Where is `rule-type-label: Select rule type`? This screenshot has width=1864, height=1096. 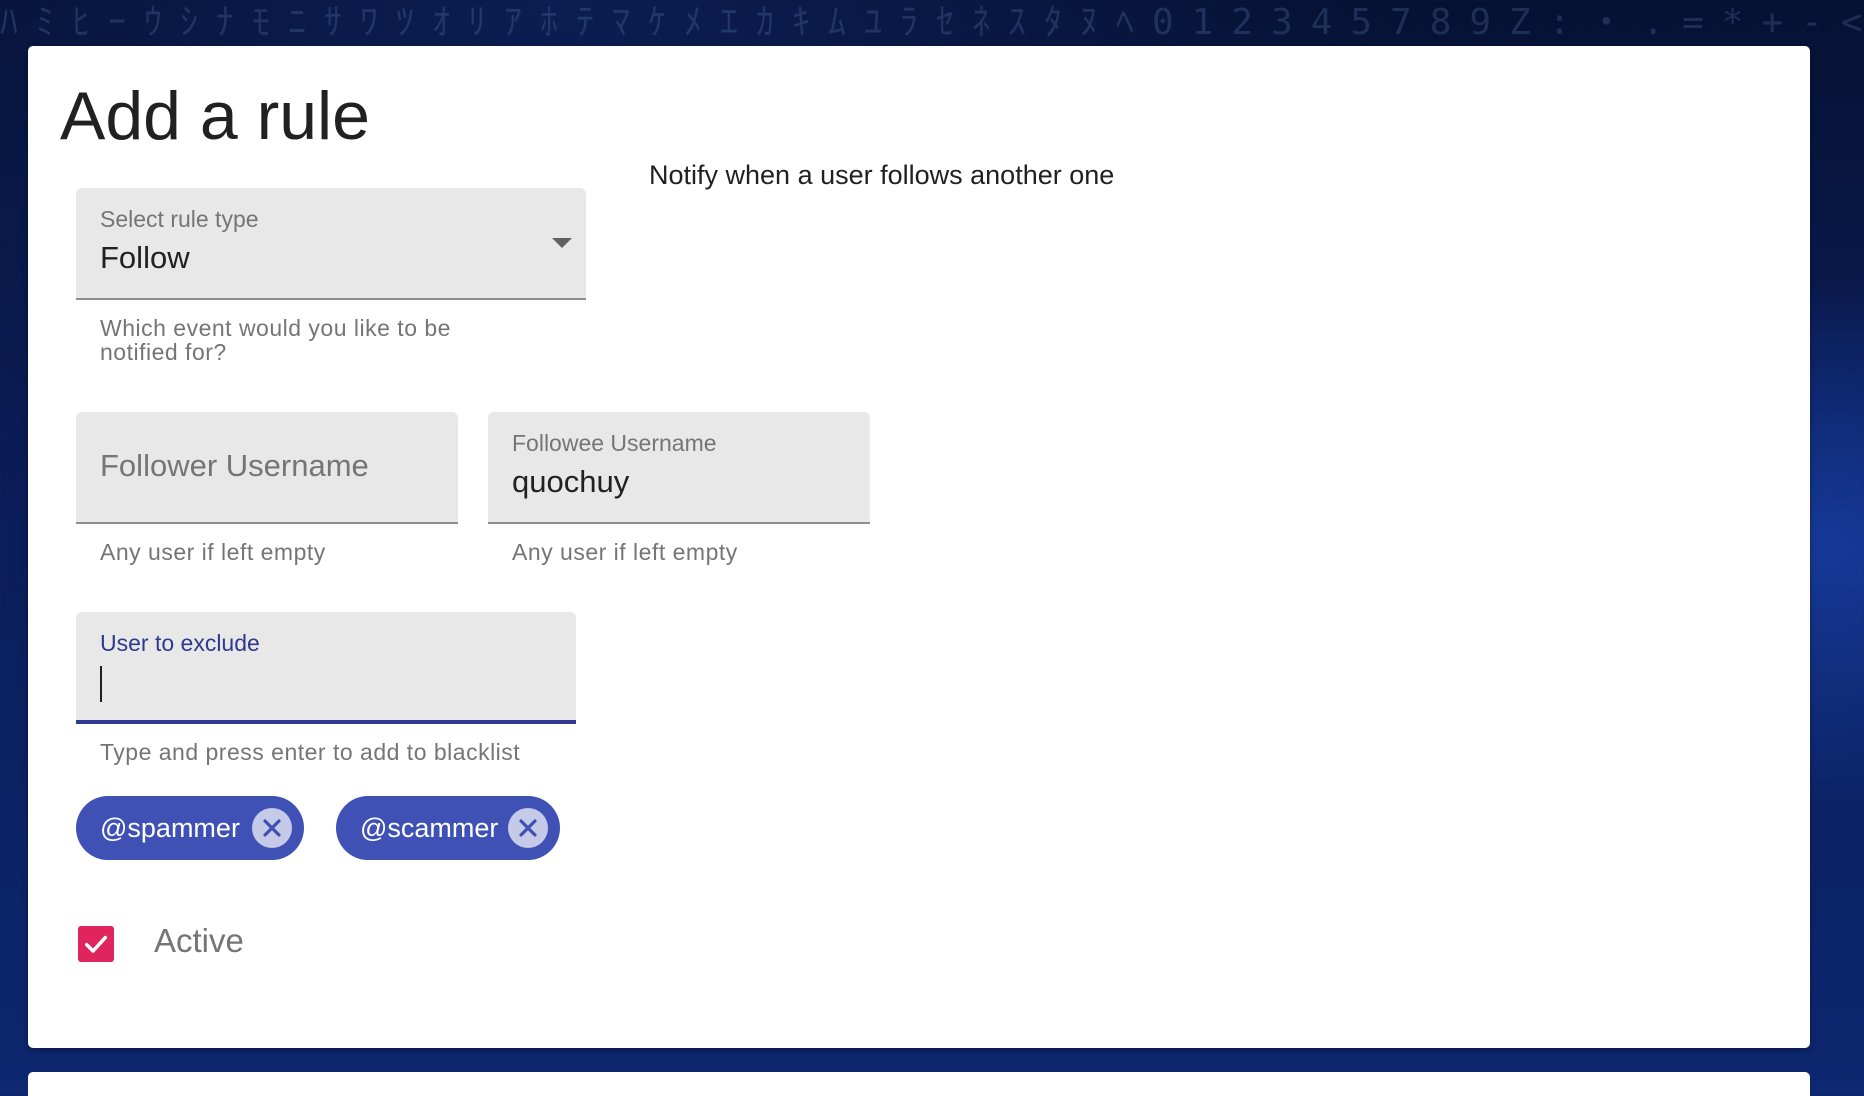 rule-type-label: Select rule type is located at coordinates (179, 219).